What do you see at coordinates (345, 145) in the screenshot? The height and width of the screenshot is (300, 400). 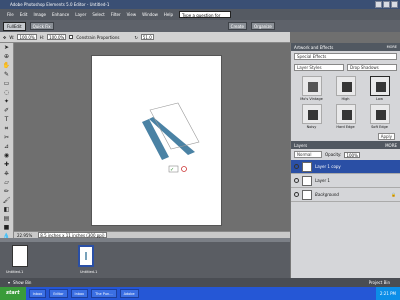 I see `layers-panel-header: Layers MORE` at bounding box center [345, 145].